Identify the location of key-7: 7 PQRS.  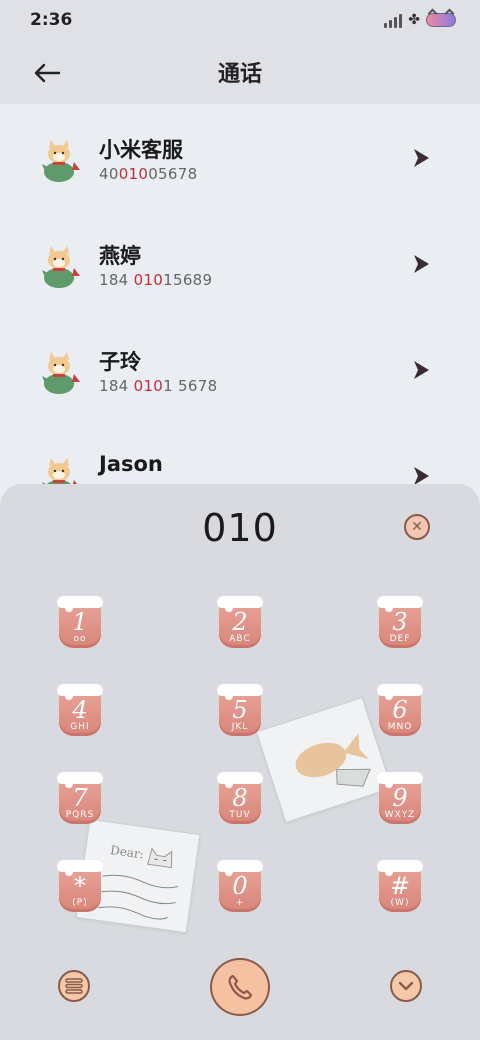
(80, 798).